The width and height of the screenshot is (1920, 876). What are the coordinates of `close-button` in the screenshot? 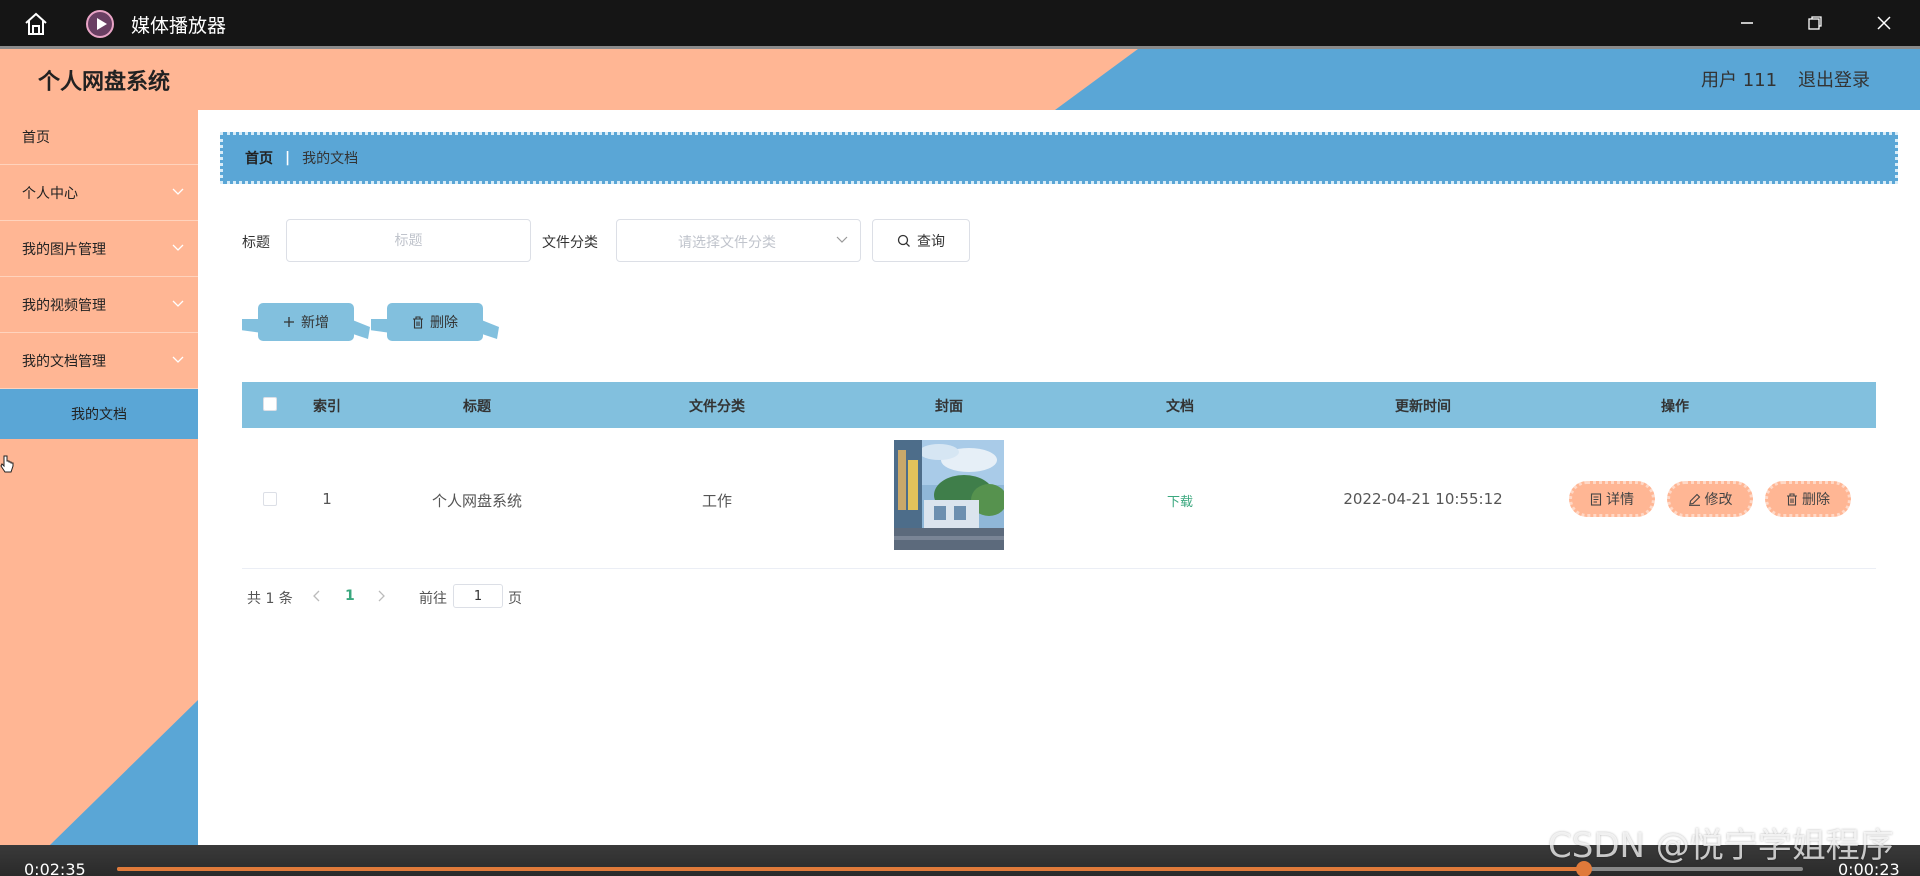 It's located at (1884, 23).